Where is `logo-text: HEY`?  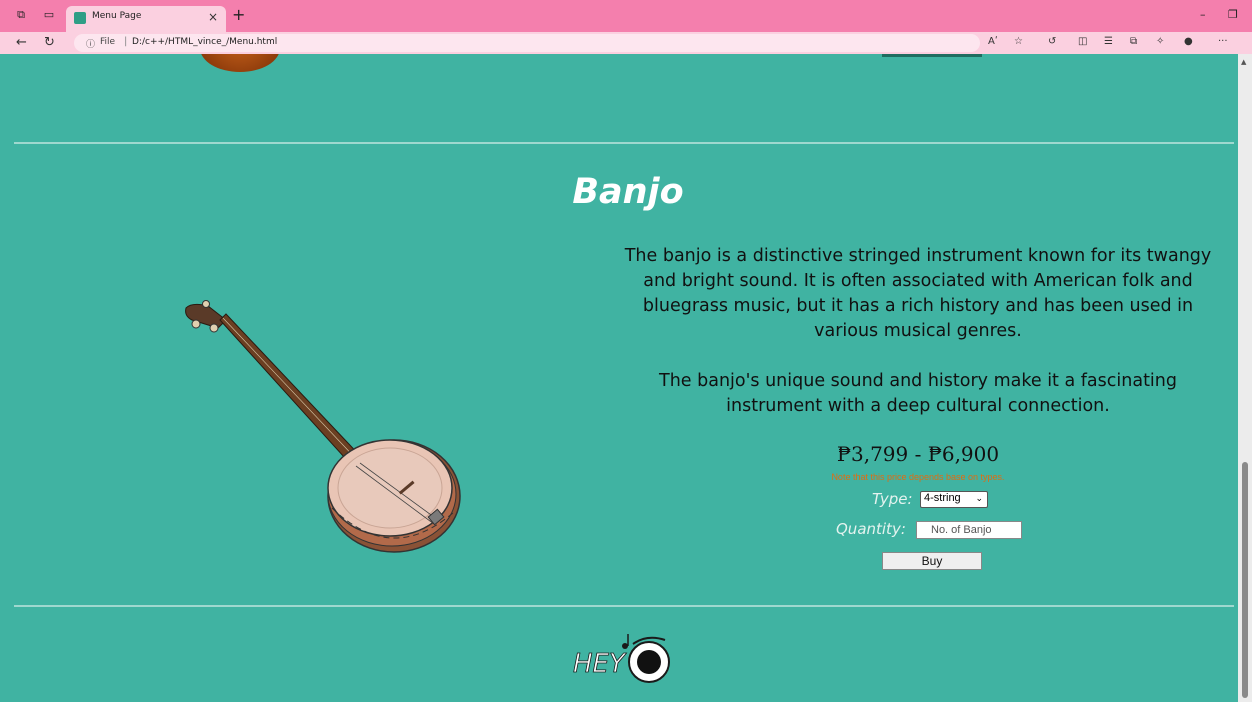
logo-text: HEY is located at coordinates (600, 664).